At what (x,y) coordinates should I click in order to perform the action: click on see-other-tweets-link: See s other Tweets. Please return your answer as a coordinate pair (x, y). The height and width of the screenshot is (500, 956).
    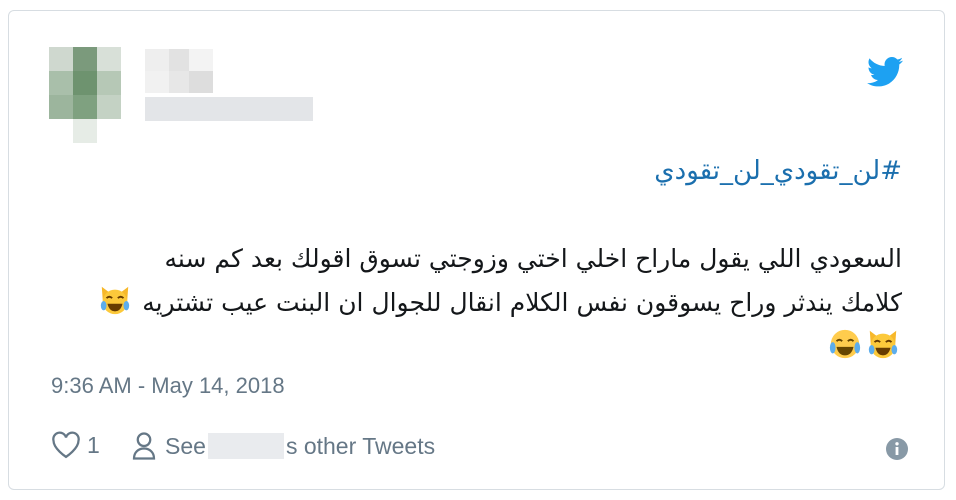
    Looking at the image, I should click on (283, 446).